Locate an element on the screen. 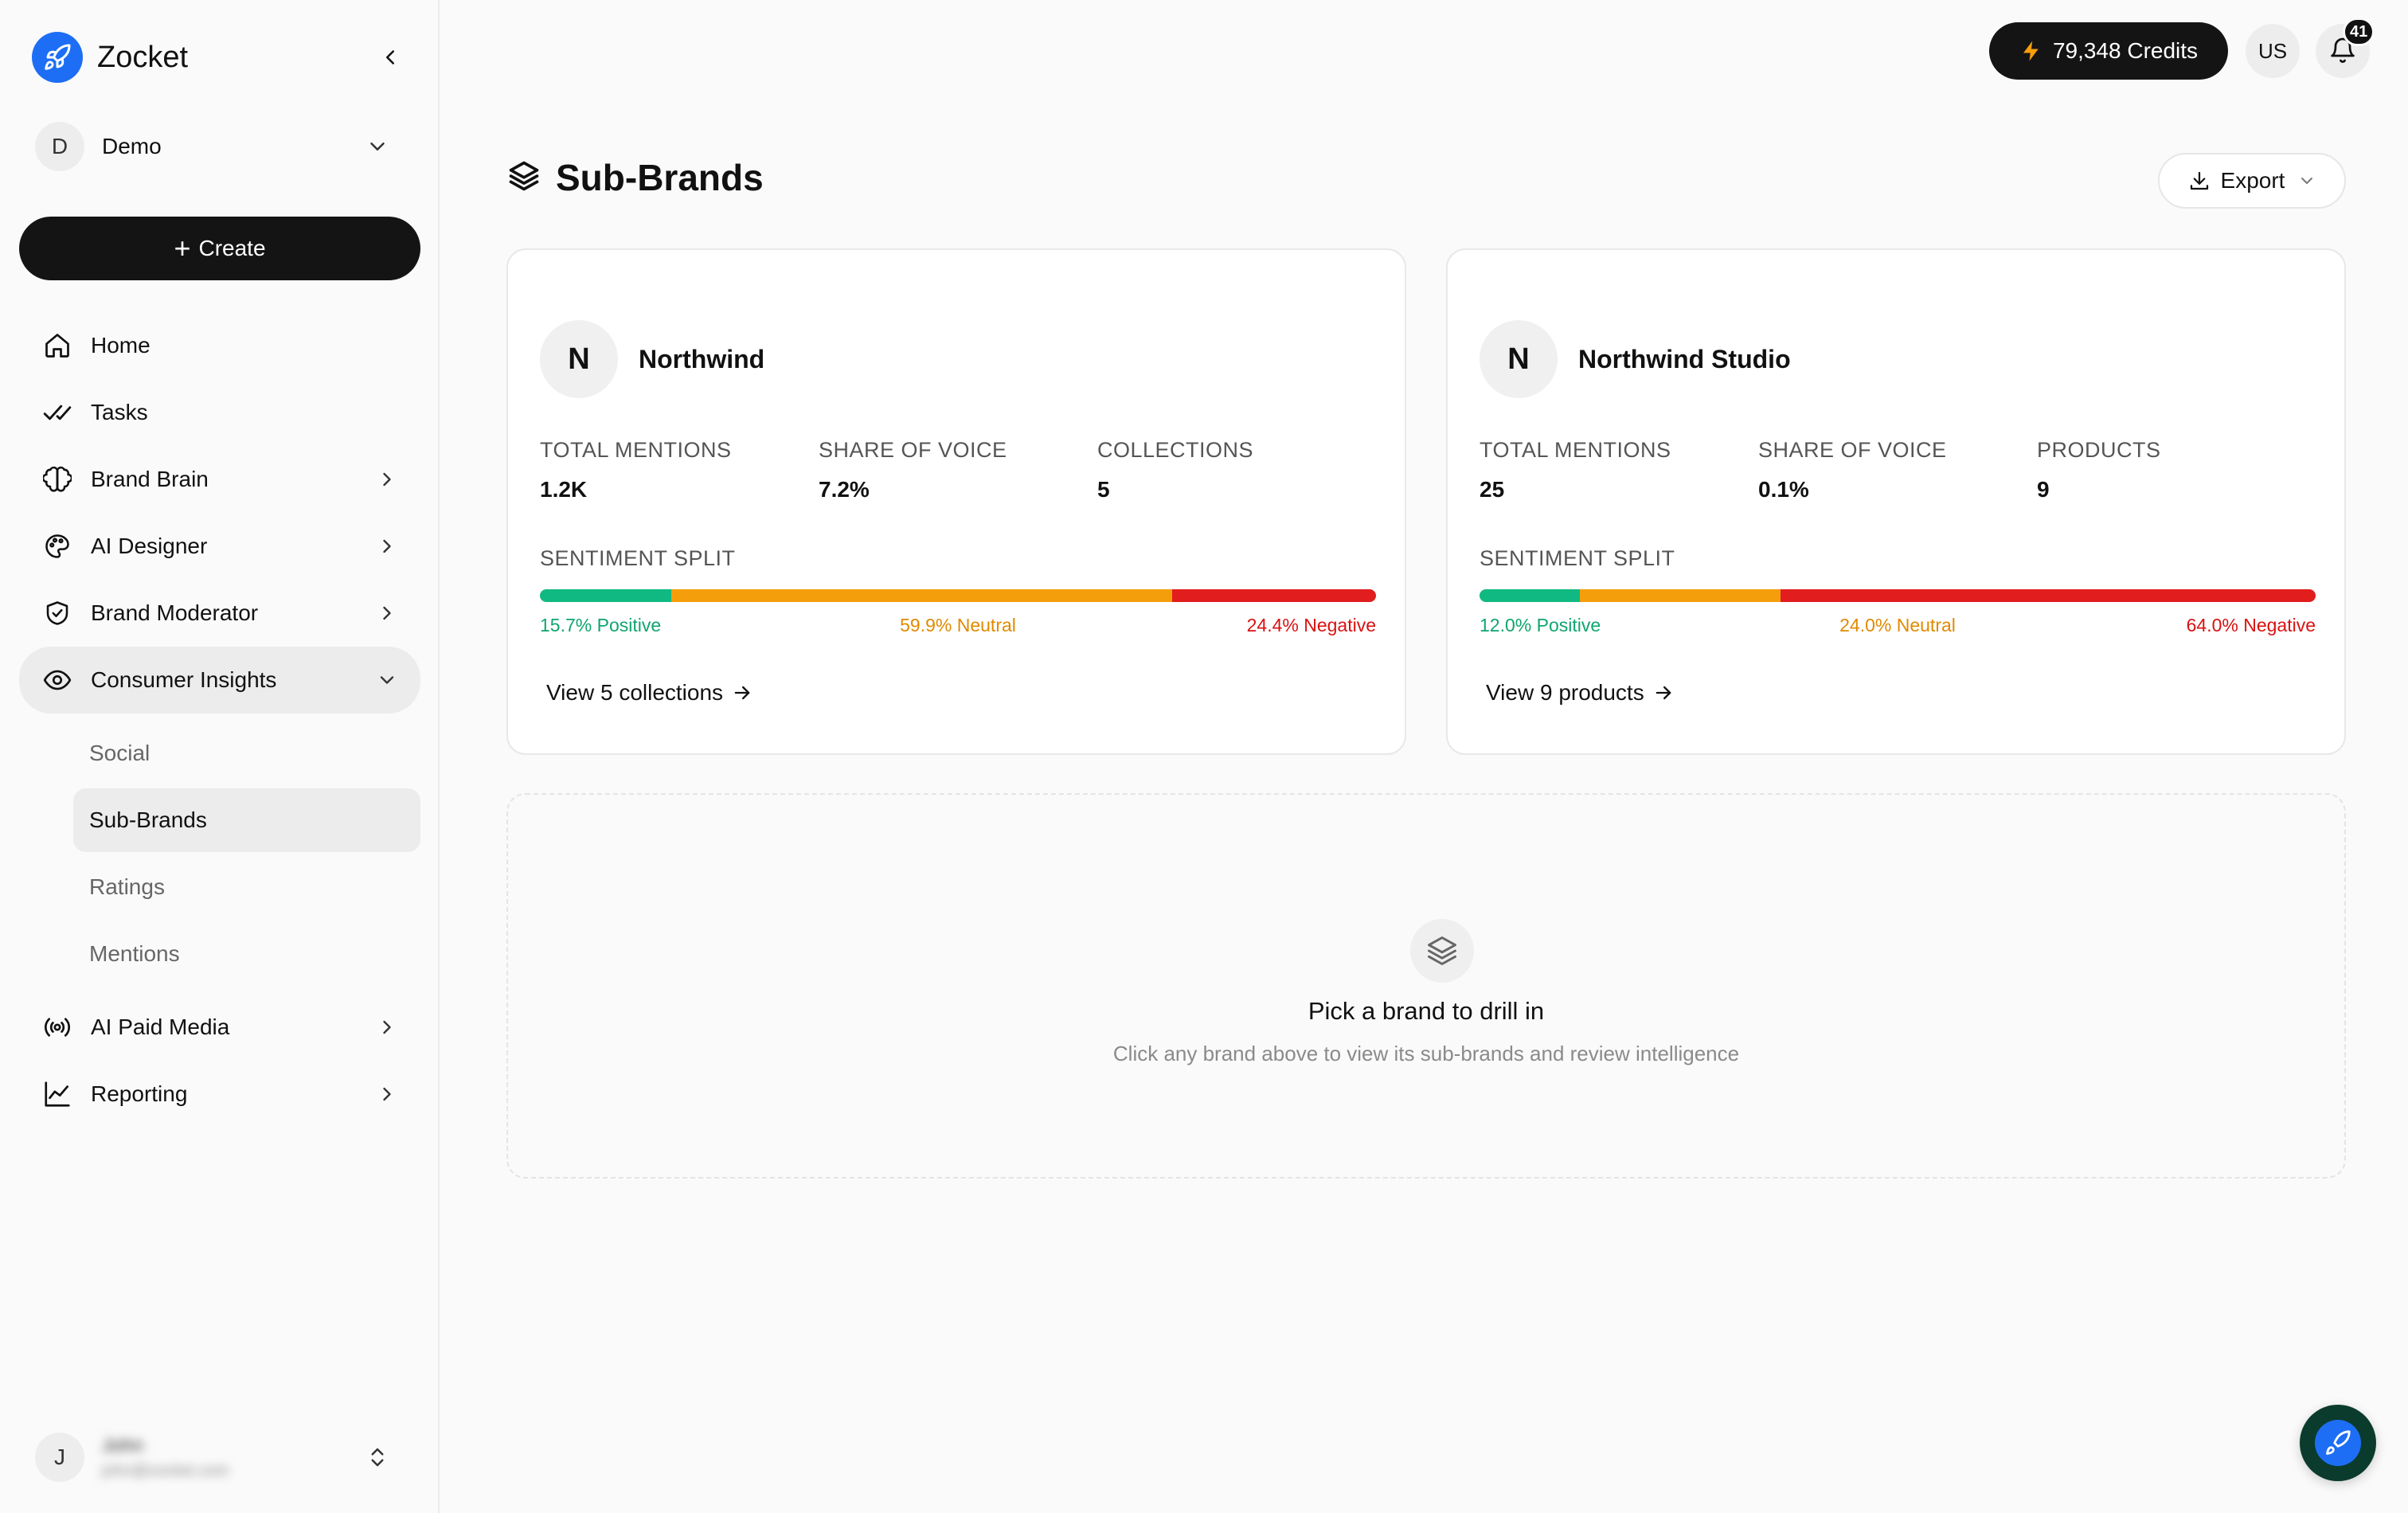  metric-value: 25 is located at coordinates (1492, 489).